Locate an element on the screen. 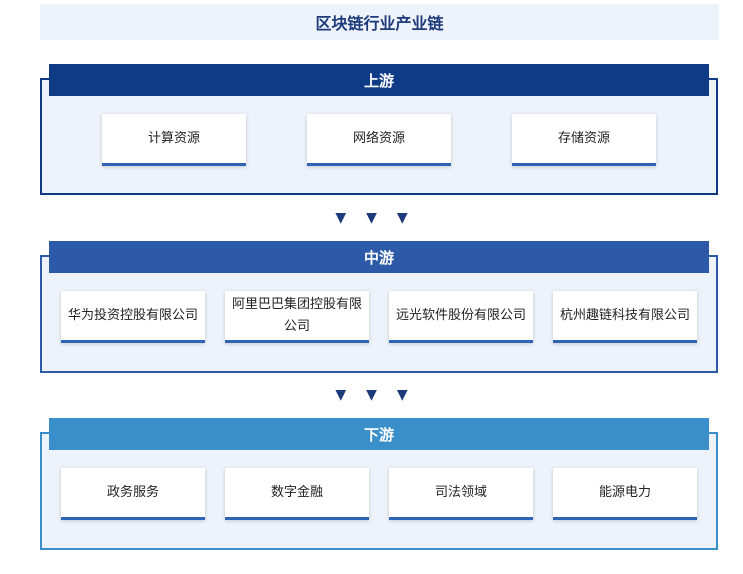 The width and height of the screenshot is (743, 574). flow-arrows-2: ▼ ▼ ▼ is located at coordinates (371, 395).